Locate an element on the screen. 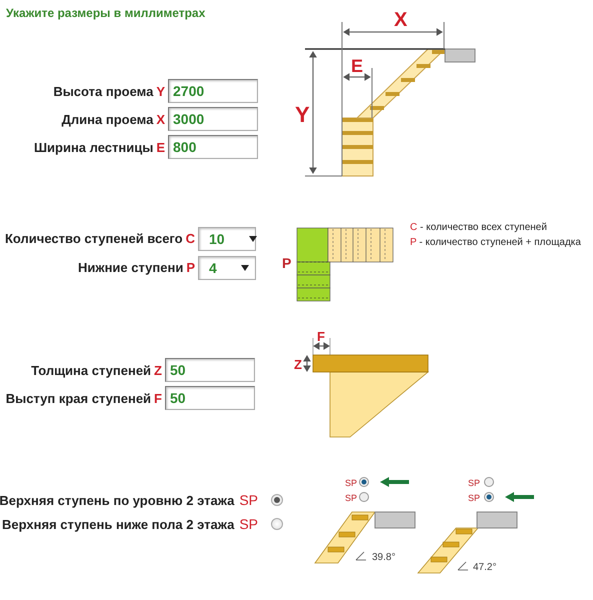 Image resolution: width=593 pixels, height=600 pixels. variable-letter: F is located at coordinates (158, 398).